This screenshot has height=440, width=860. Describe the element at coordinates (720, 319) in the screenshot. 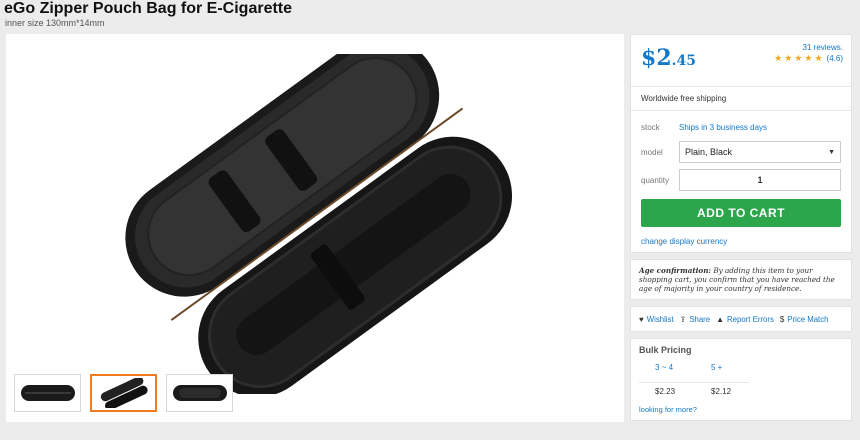

I see `warning-icon: ▲` at that location.